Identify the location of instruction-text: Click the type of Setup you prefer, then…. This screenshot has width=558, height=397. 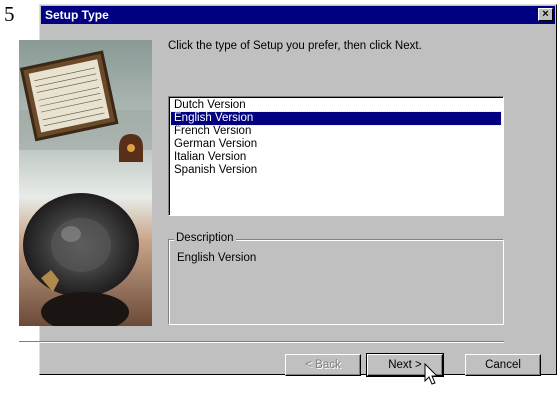
(295, 46).